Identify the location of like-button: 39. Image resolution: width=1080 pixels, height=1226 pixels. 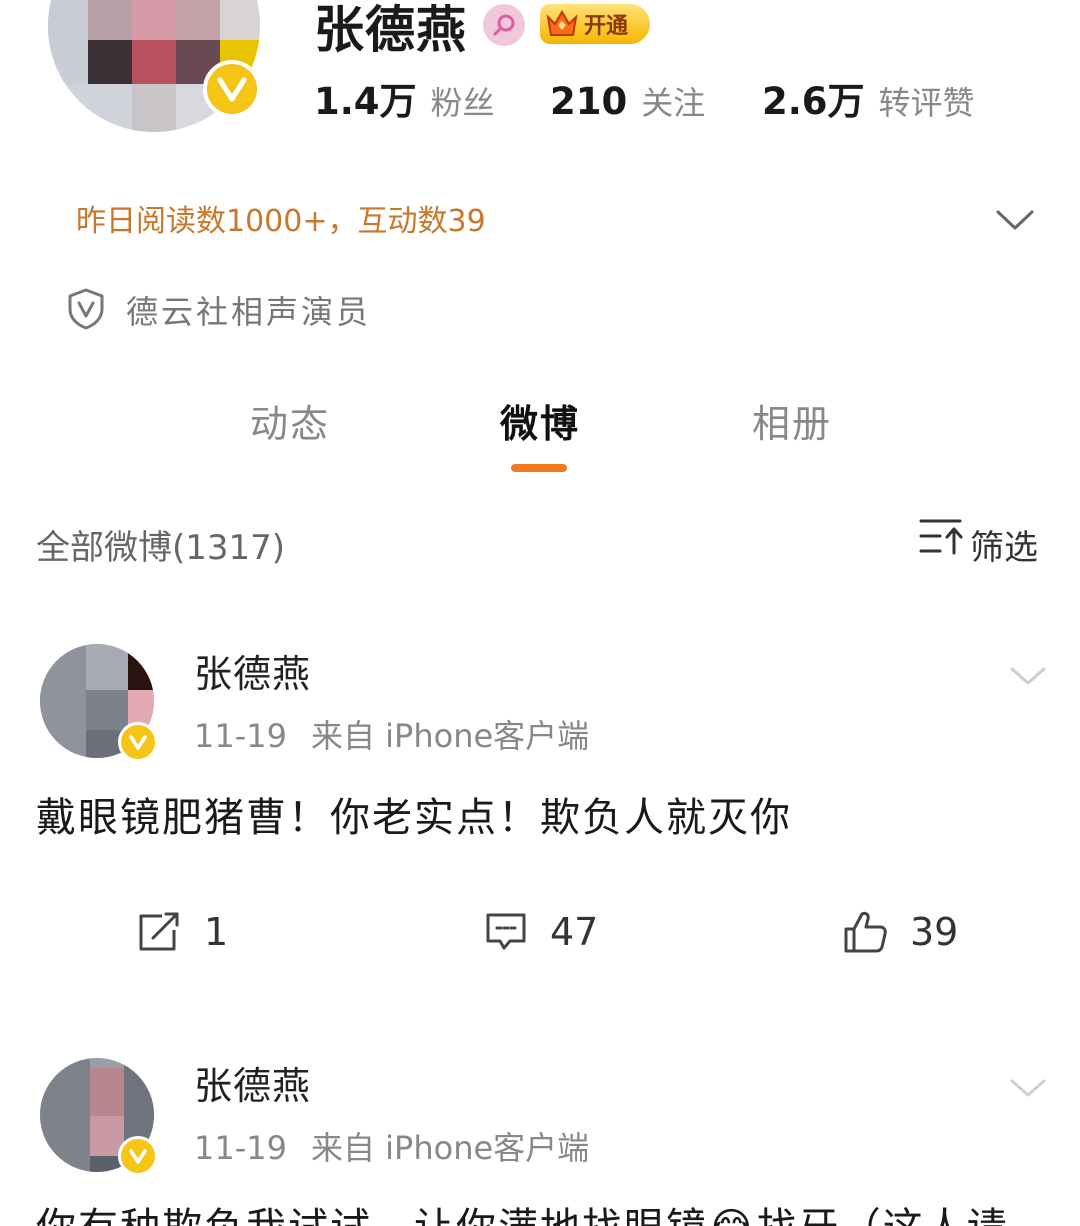
(900, 932).